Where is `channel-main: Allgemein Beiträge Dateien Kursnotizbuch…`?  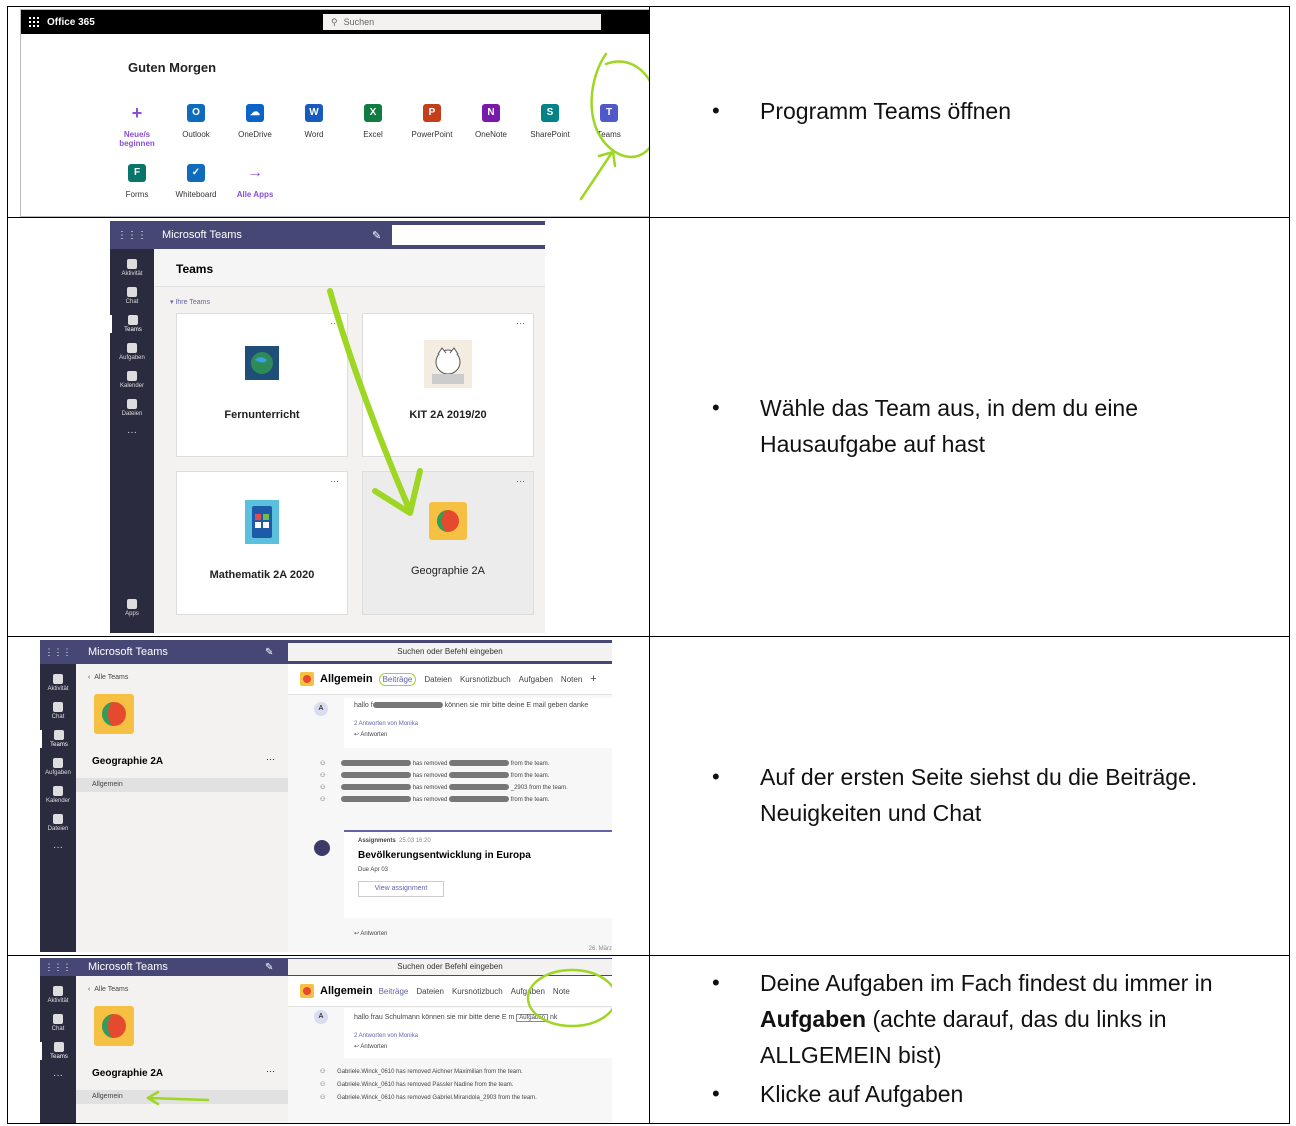
channel-main: Allgemein Beiträge Dateien Kursnotizbuch… is located at coordinates (450, 1045).